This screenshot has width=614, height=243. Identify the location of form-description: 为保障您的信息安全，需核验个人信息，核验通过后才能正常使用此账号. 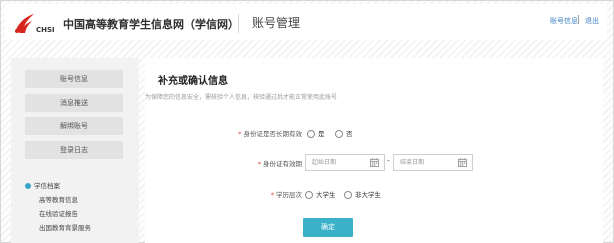
(241, 97).